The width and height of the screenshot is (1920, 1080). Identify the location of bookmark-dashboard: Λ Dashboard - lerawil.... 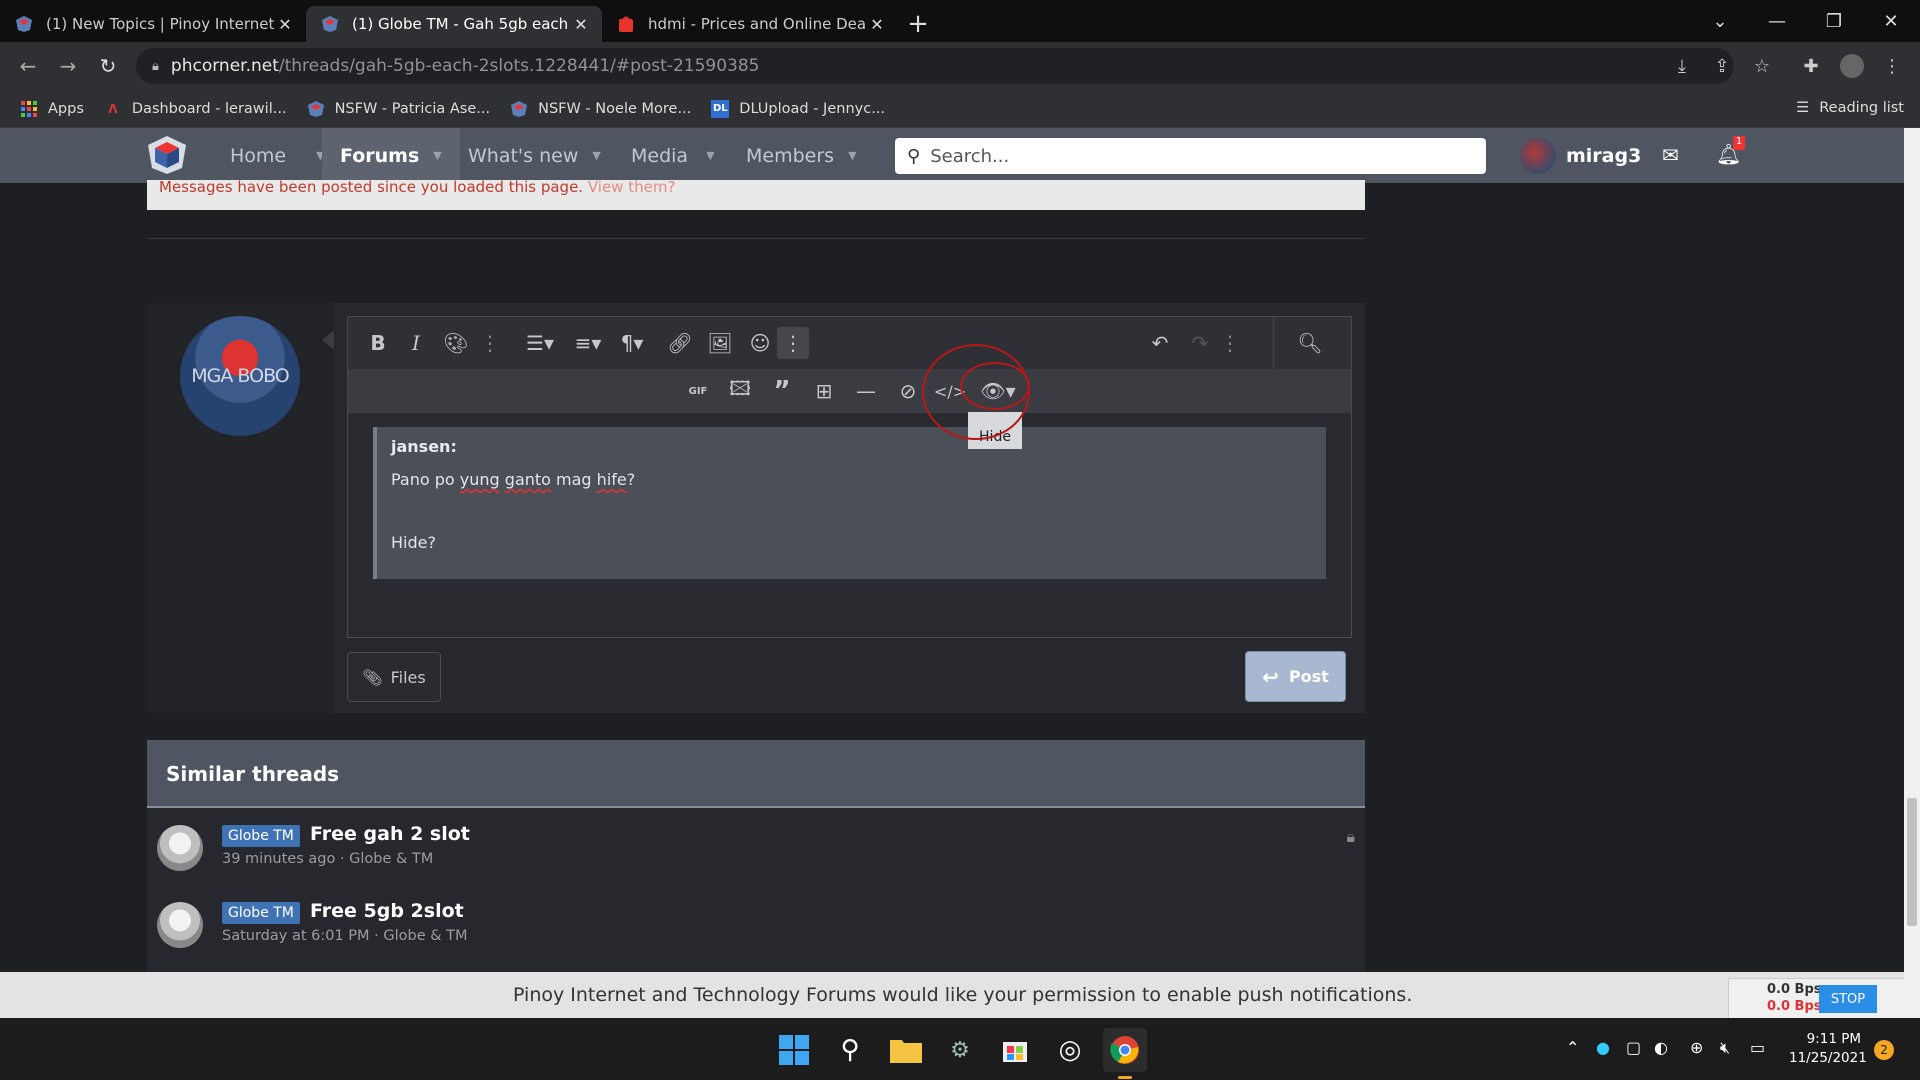
(195, 109).